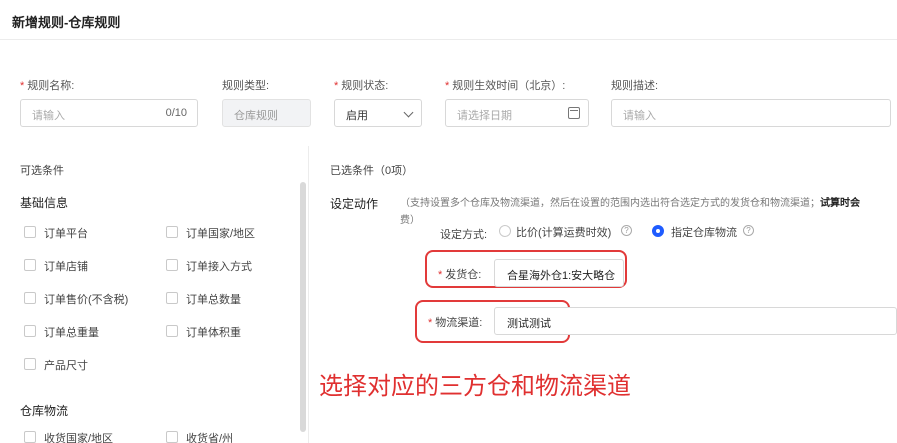  Describe the element at coordinates (357, 116) in the screenshot. I see `rule-status-value: 启用` at that location.